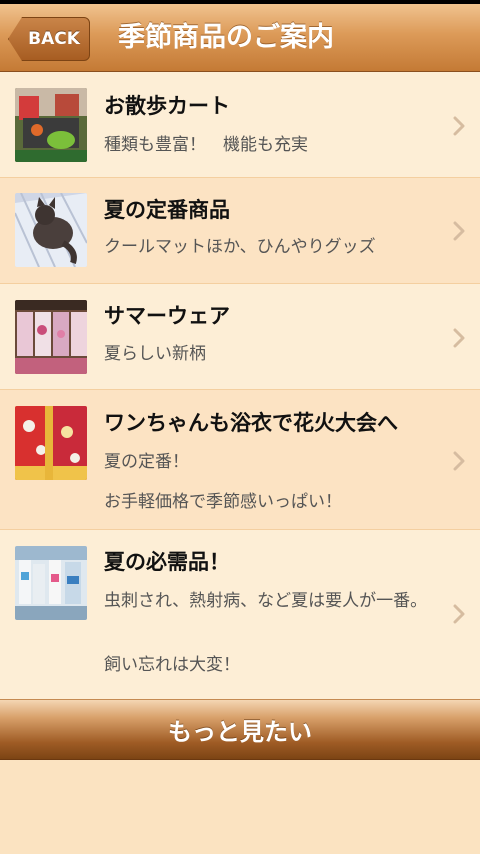 The height and width of the screenshot is (854, 480). What do you see at coordinates (167, 106) in the screenshot?
I see `item-title: お散歩カート` at bounding box center [167, 106].